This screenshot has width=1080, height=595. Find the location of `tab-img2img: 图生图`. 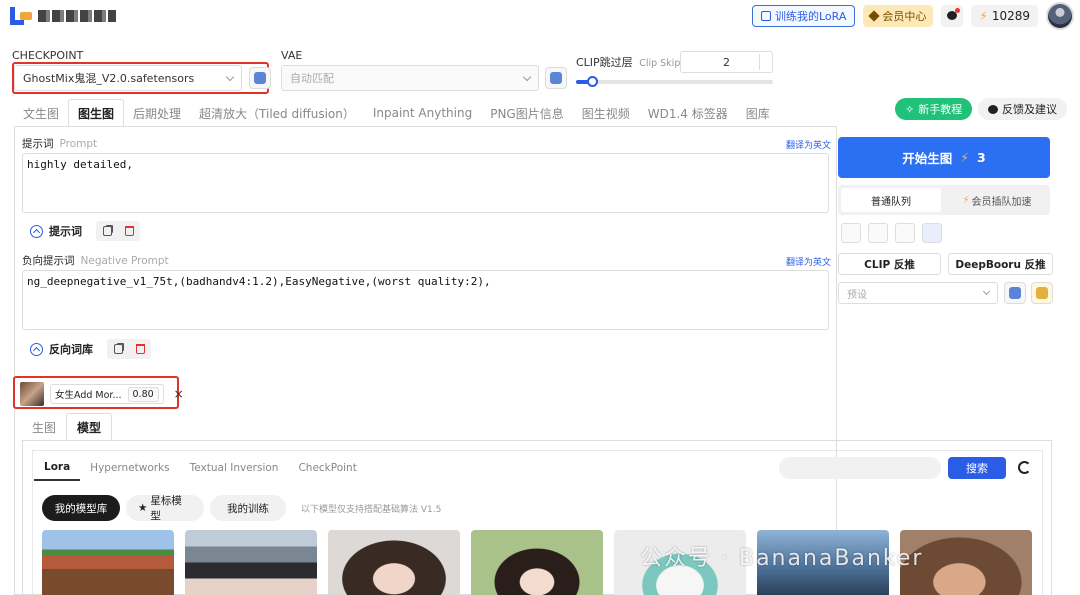

tab-img2img: 图生图 is located at coordinates (96, 113).